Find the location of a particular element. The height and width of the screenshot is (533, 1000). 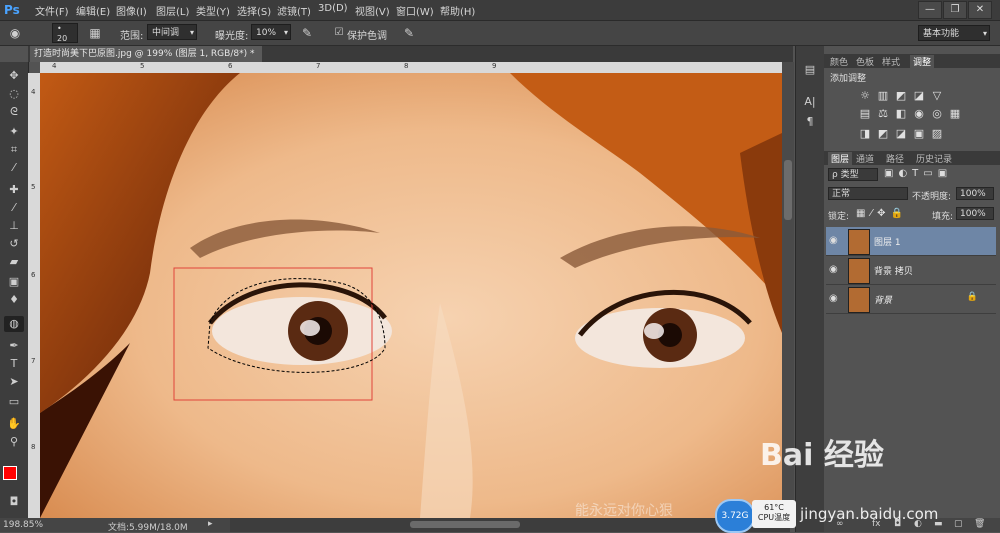

zoom-level: 198.85% is located at coordinates (23, 525).